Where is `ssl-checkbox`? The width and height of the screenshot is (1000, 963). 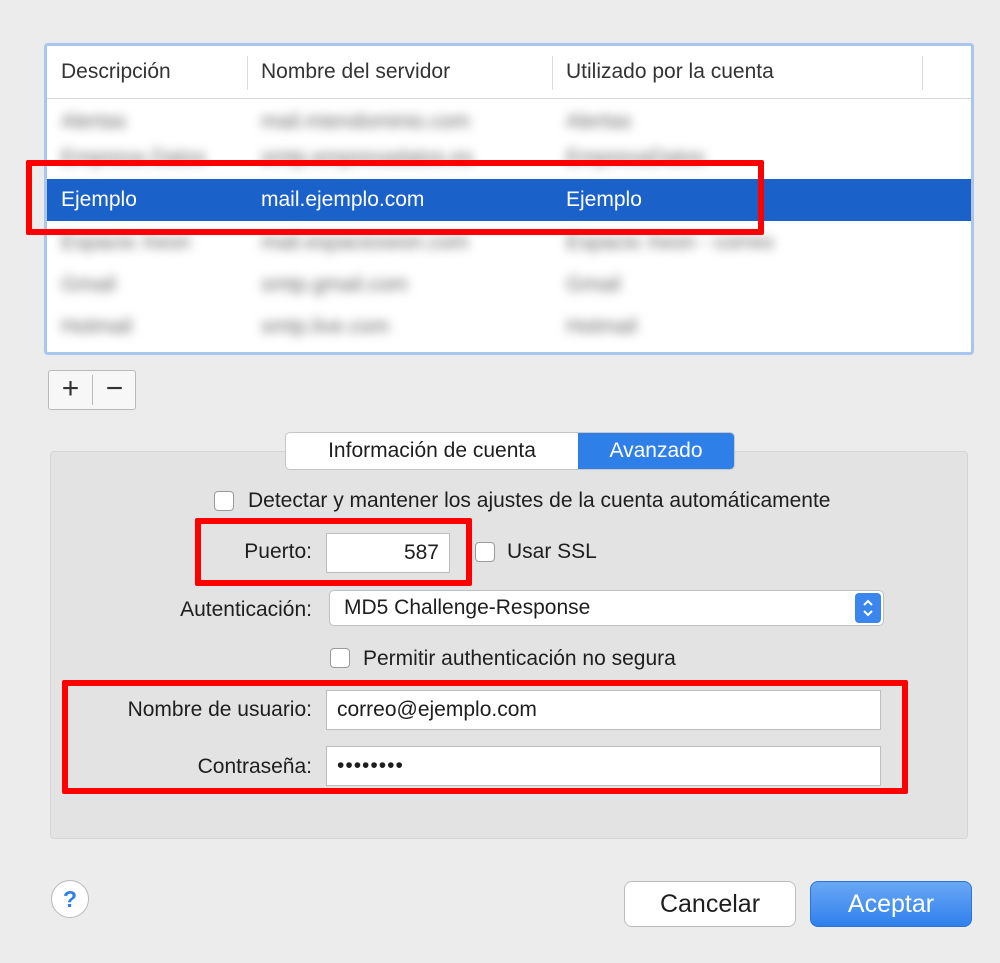 ssl-checkbox is located at coordinates (485, 552).